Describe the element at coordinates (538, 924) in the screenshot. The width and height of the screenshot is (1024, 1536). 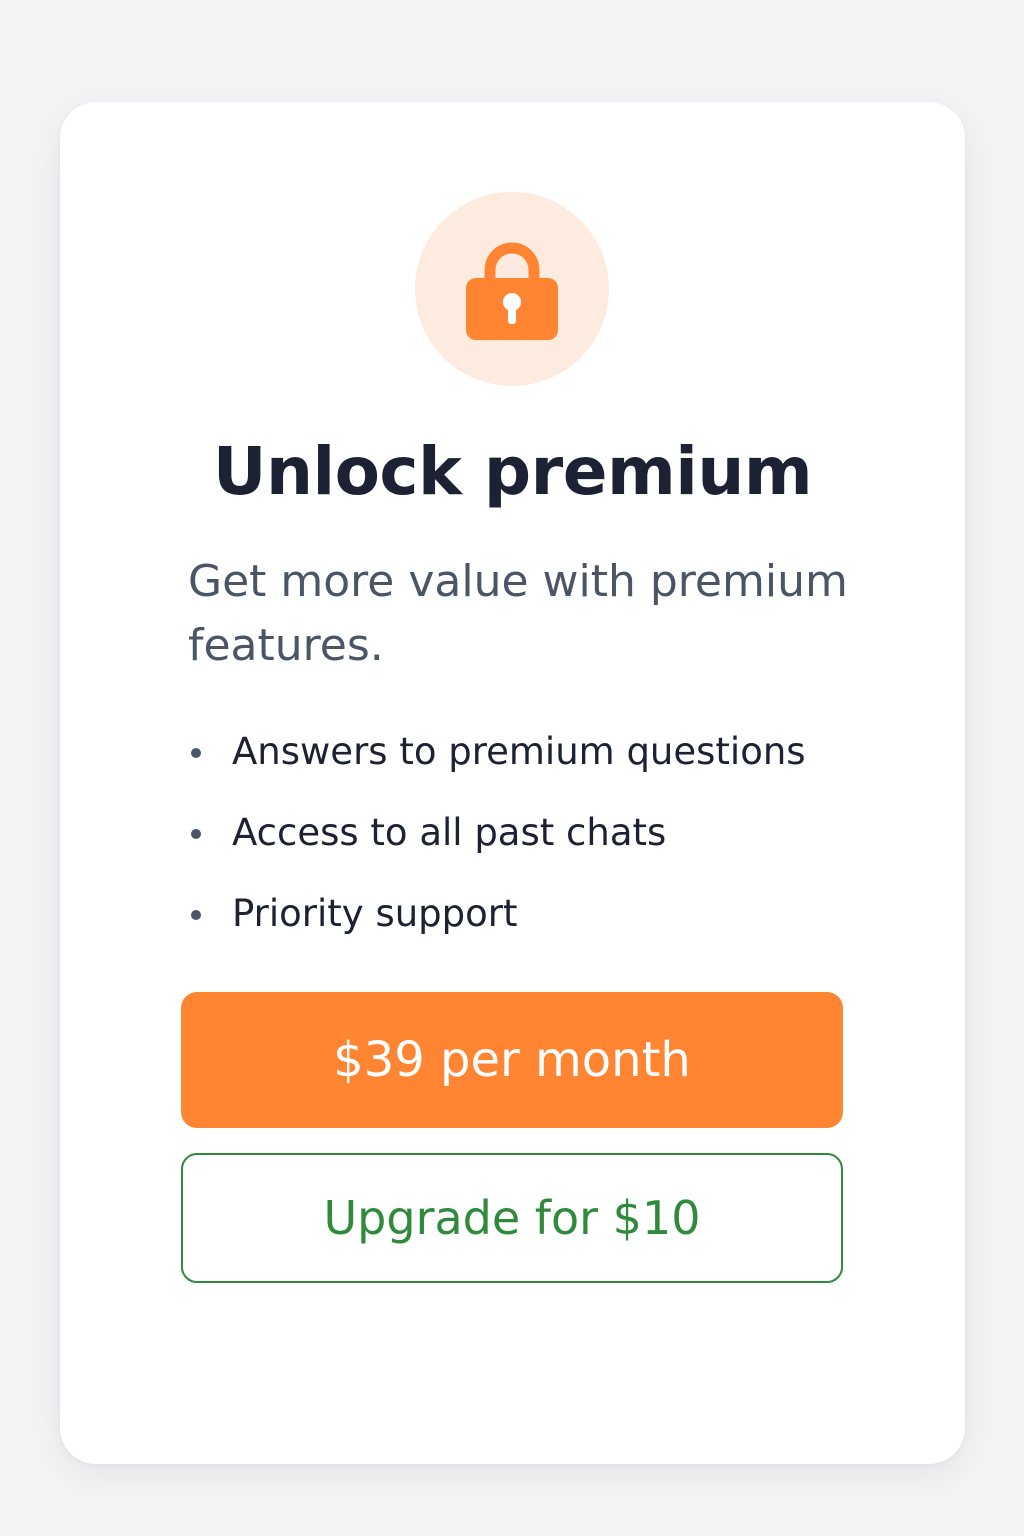
I see `feature-item: Priority support` at that location.